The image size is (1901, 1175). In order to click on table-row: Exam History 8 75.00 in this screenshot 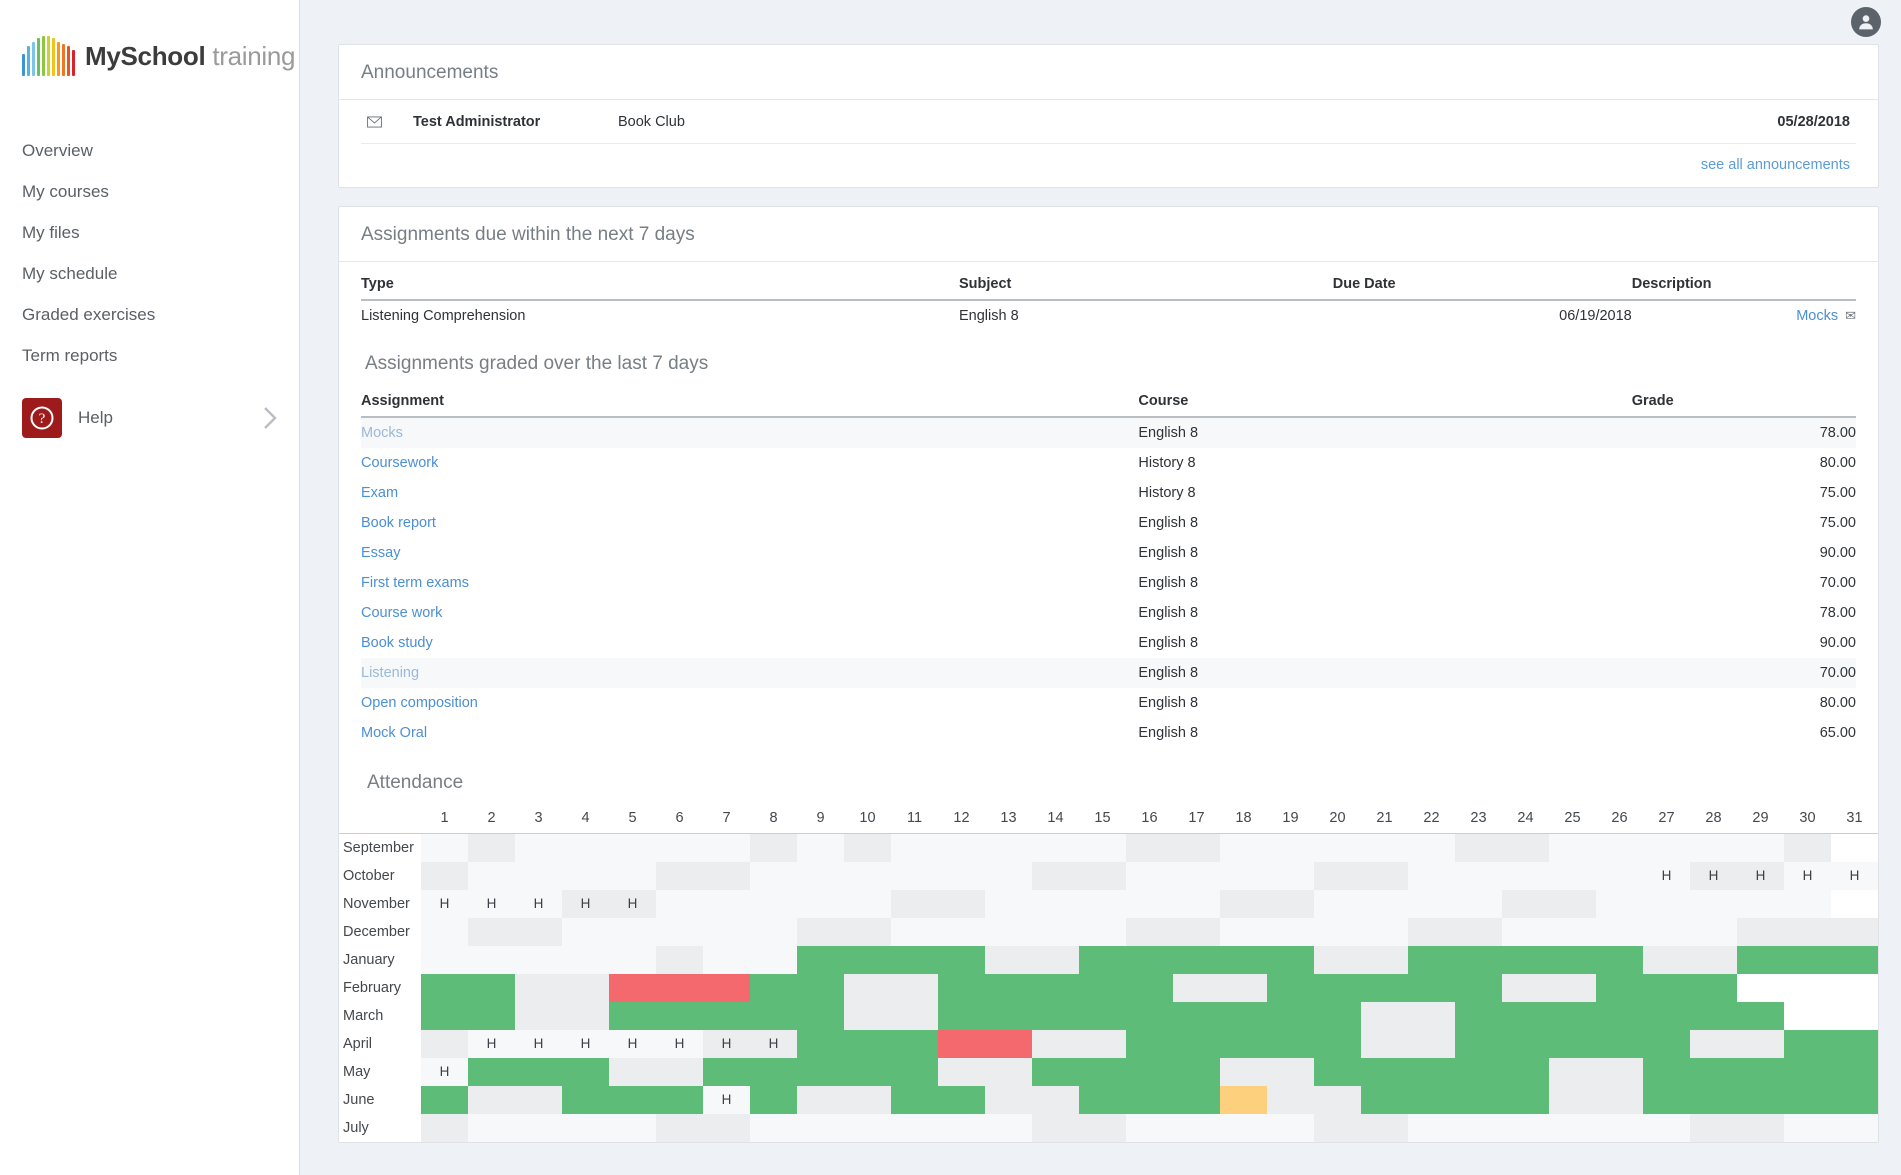, I will do `click(1108, 493)`.